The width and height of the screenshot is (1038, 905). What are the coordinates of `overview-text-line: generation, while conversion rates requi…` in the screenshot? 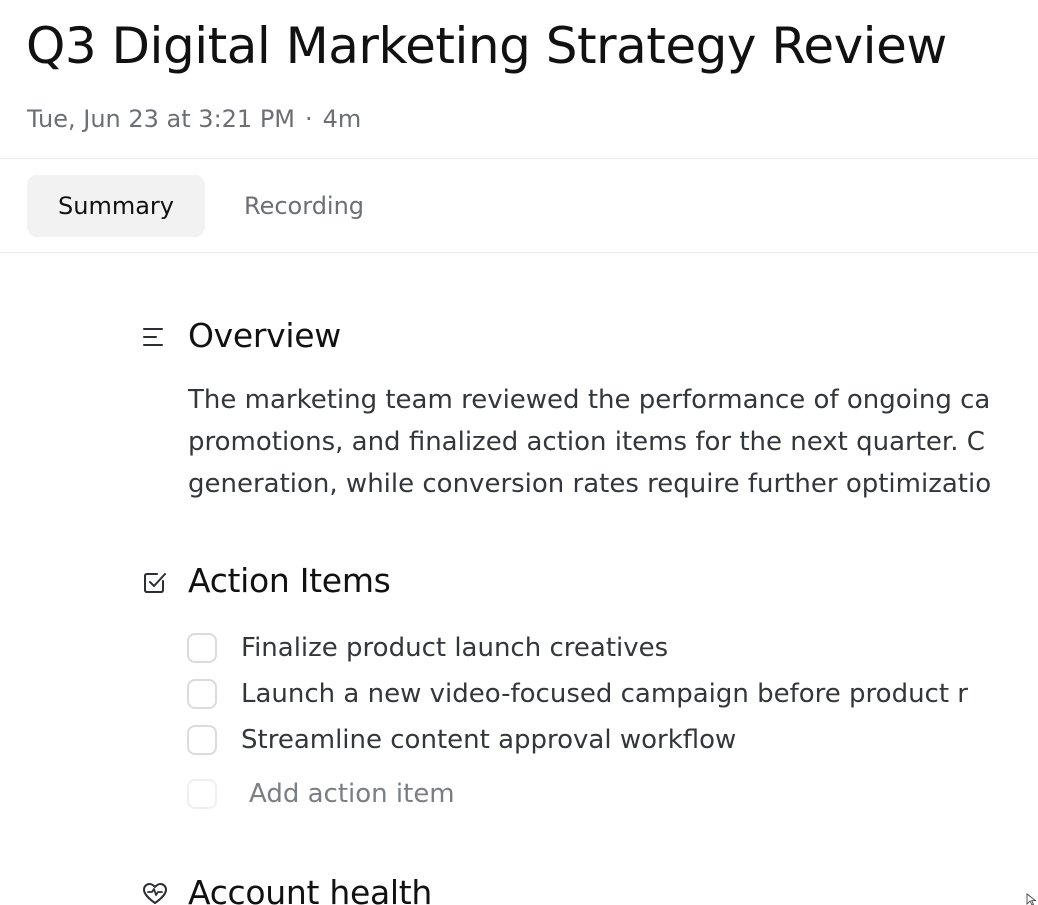 It's located at (590, 484).